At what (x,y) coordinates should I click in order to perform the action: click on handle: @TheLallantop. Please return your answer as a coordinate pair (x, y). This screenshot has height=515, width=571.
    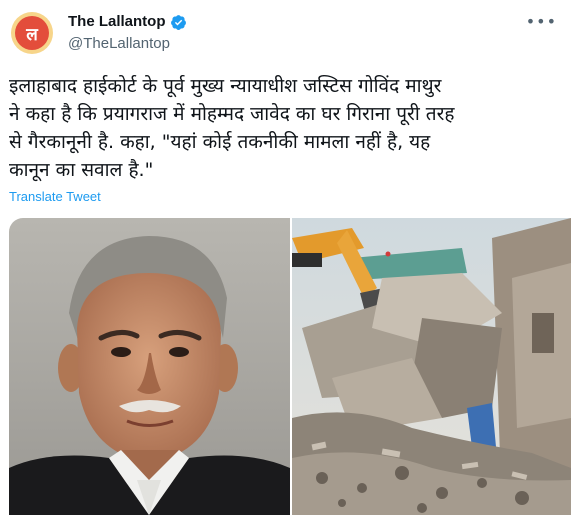
    Looking at the image, I should click on (127, 44).